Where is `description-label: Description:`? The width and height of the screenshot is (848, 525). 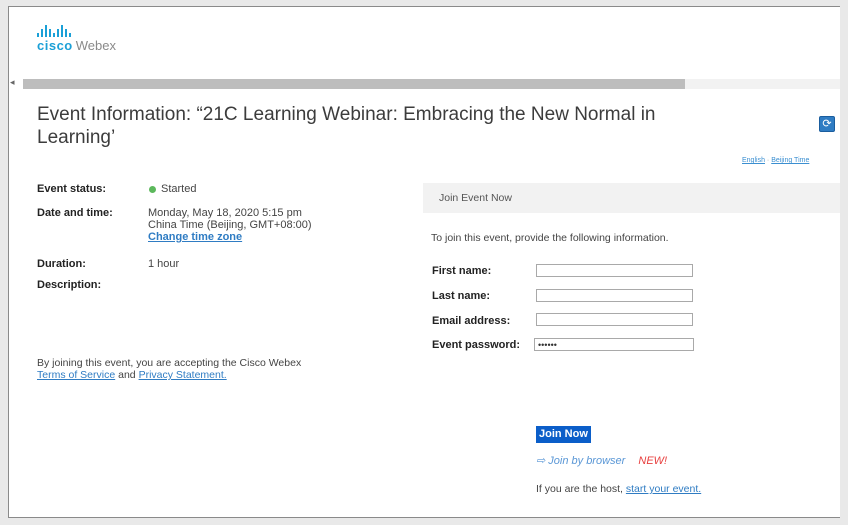
description-label: Description: is located at coordinates (69, 285).